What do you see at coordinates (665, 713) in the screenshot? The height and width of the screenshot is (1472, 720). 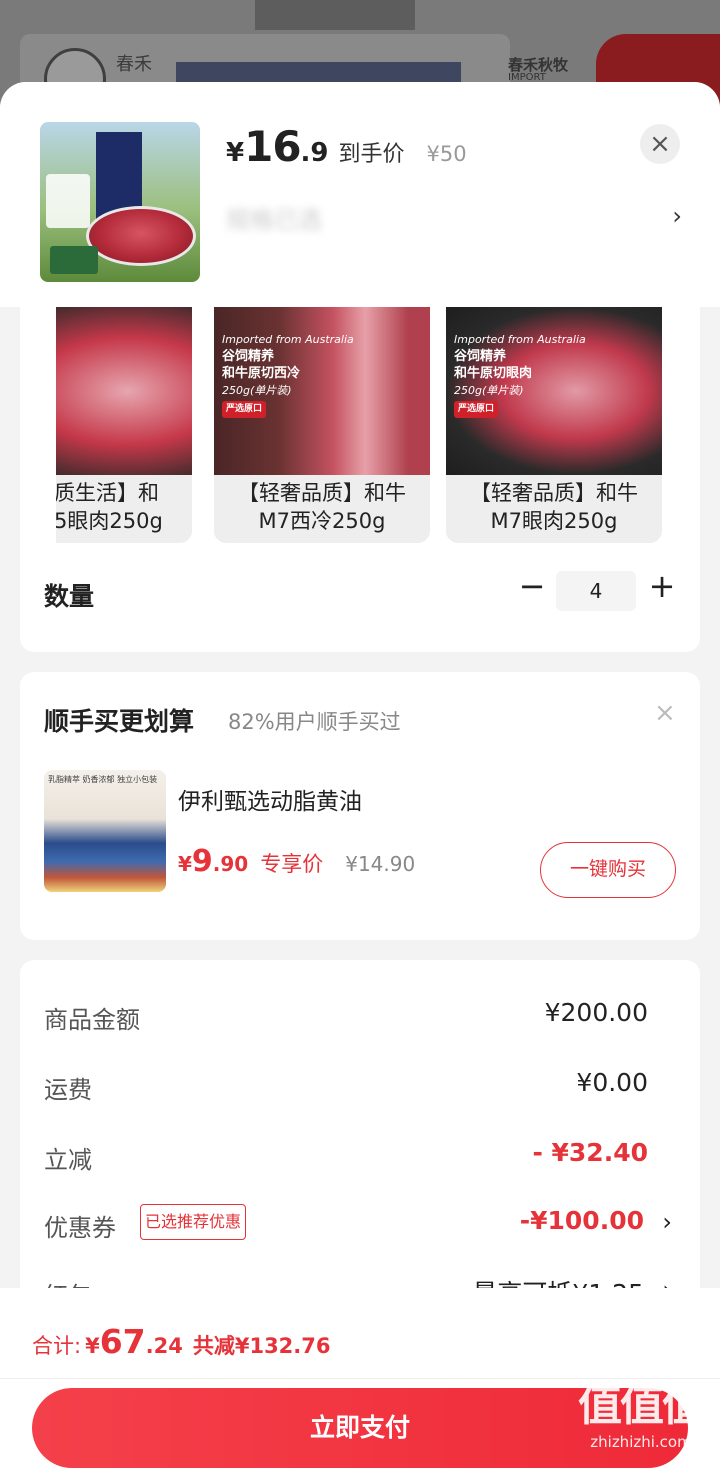 I see `upsell-close-icon: ×` at bounding box center [665, 713].